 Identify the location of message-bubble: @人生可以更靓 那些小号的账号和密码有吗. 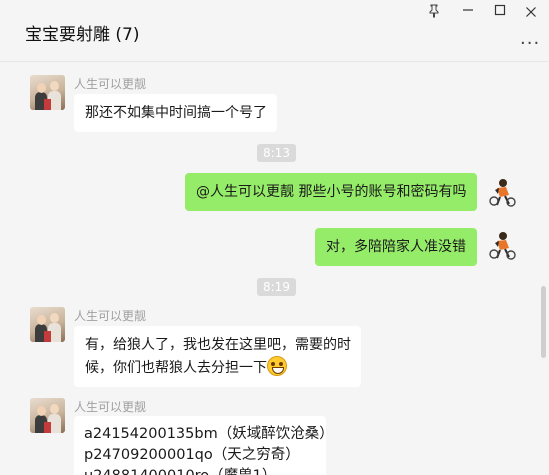
(331, 192).